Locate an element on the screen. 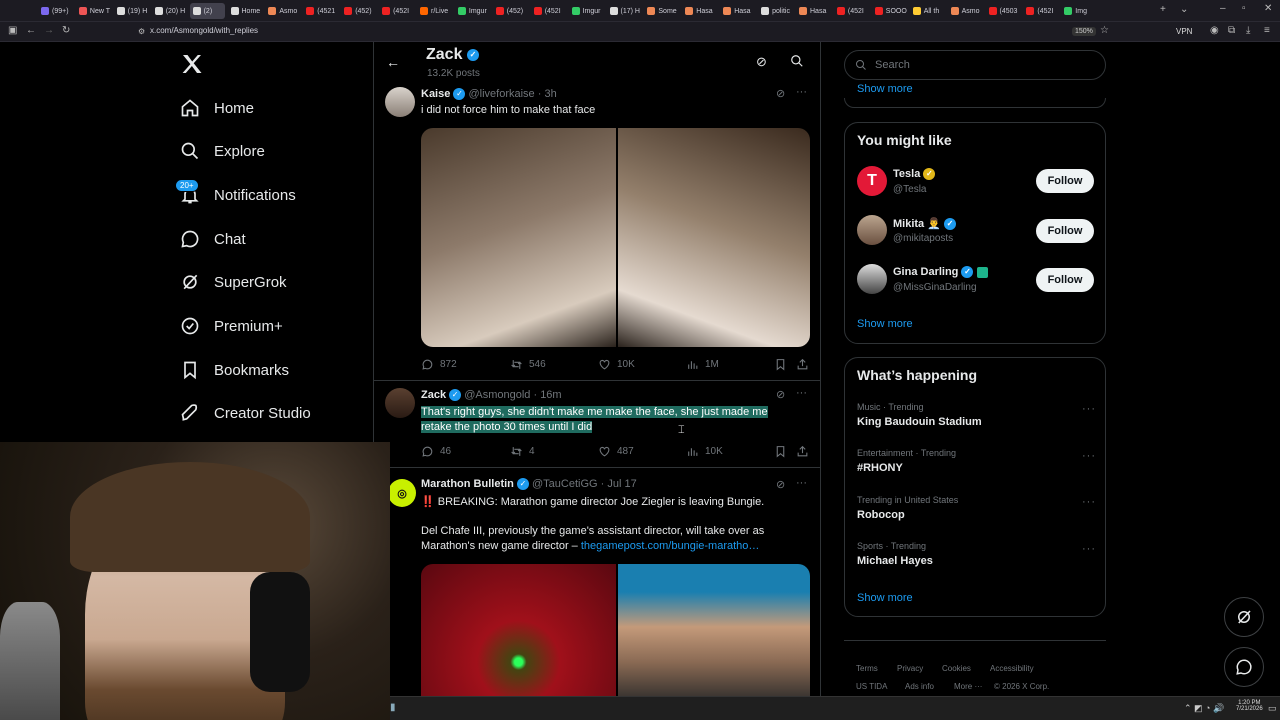 Image resolution: width=1280 pixels, height=720 pixels. browser-tab: Asmo is located at coordinates (283, 11).